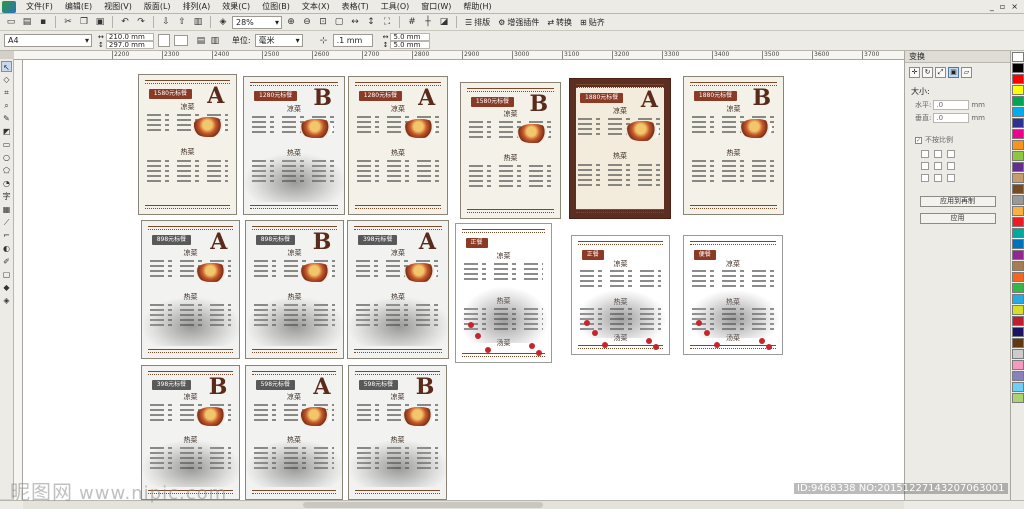 The image size is (1024, 509). Describe the element at coordinates (395, 7) in the screenshot. I see `menu-tools: 工具(O)` at that location.